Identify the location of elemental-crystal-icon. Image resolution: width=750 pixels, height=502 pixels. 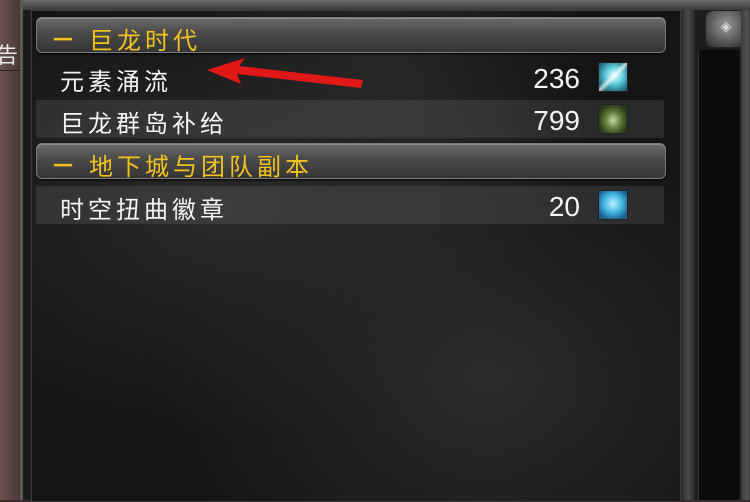
(613, 77).